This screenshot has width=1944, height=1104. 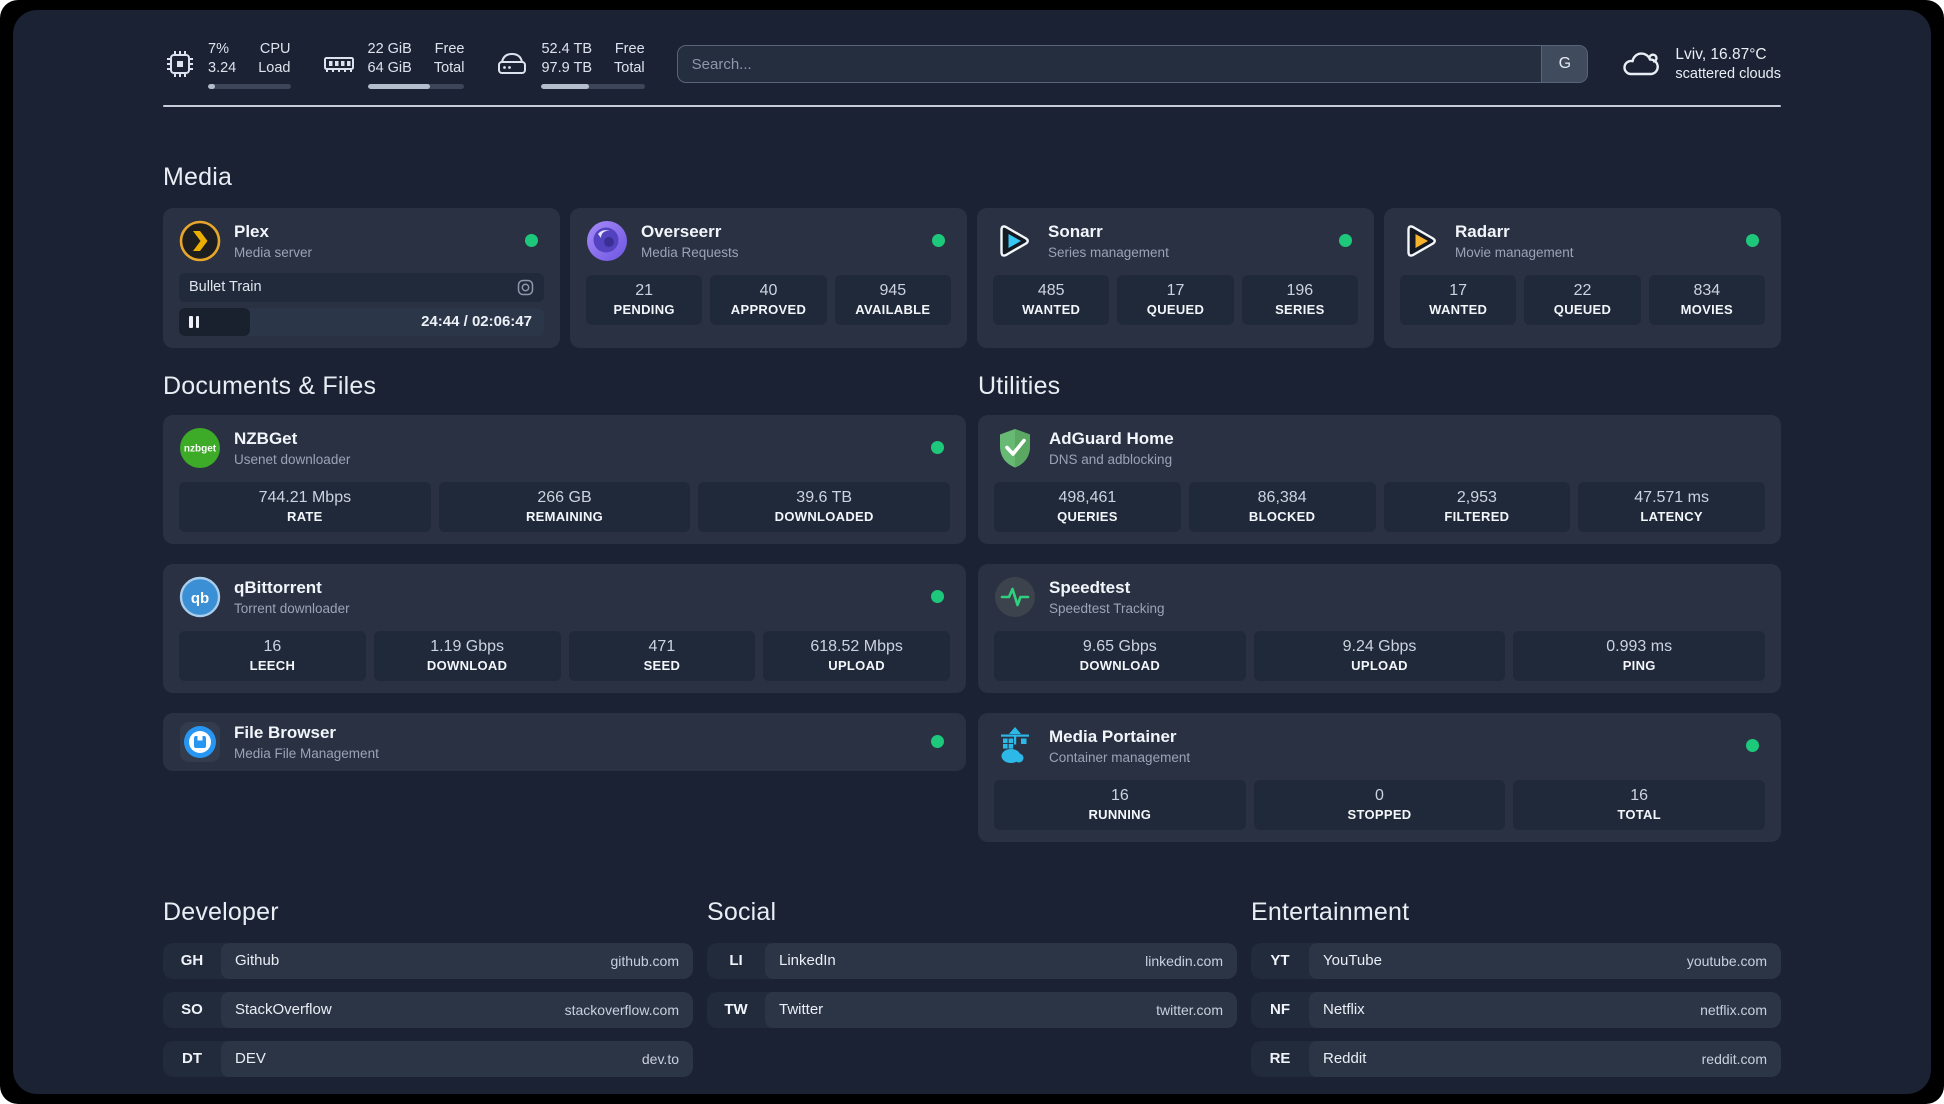 I want to click on app-subtitle: Media server, so click(x=273, y=252).